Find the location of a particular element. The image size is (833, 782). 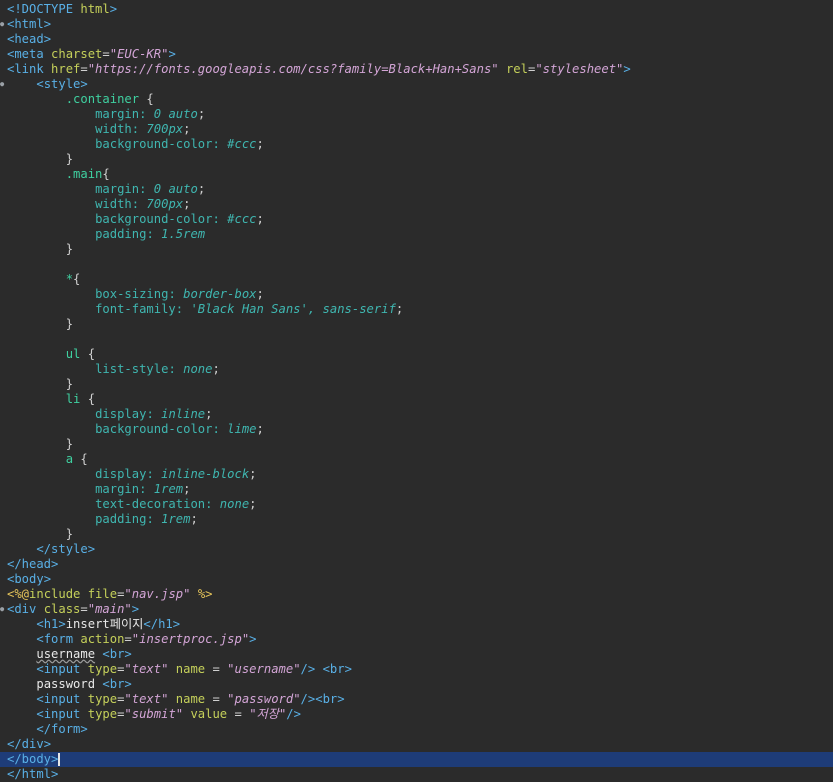

code-line: .container { is located at coordinates (416, 99).